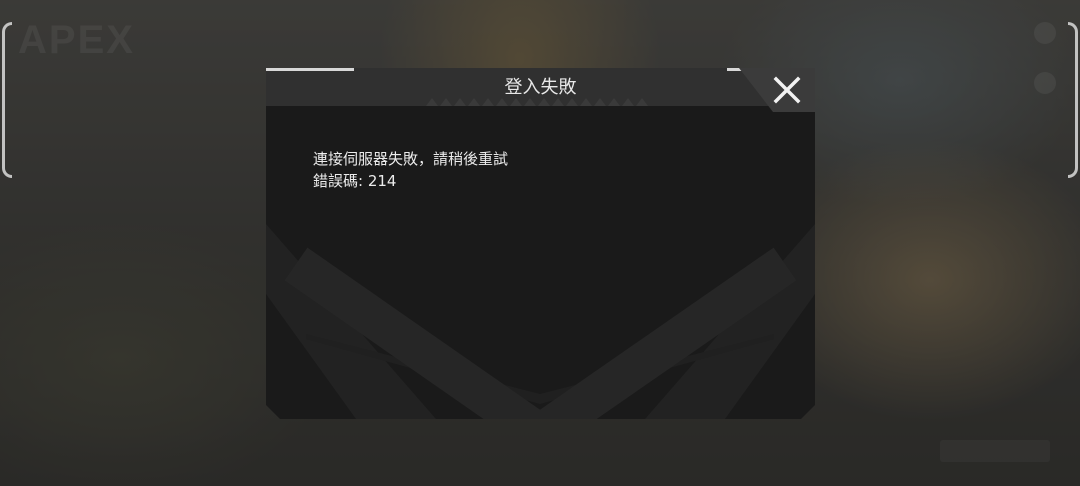 This screenshot has height=486, width=1080. What do you see at coordinates (355, 181) in the screenshot?
I see `error-code-text: 錯誤碼: 214` at bounding box center [355, 181].